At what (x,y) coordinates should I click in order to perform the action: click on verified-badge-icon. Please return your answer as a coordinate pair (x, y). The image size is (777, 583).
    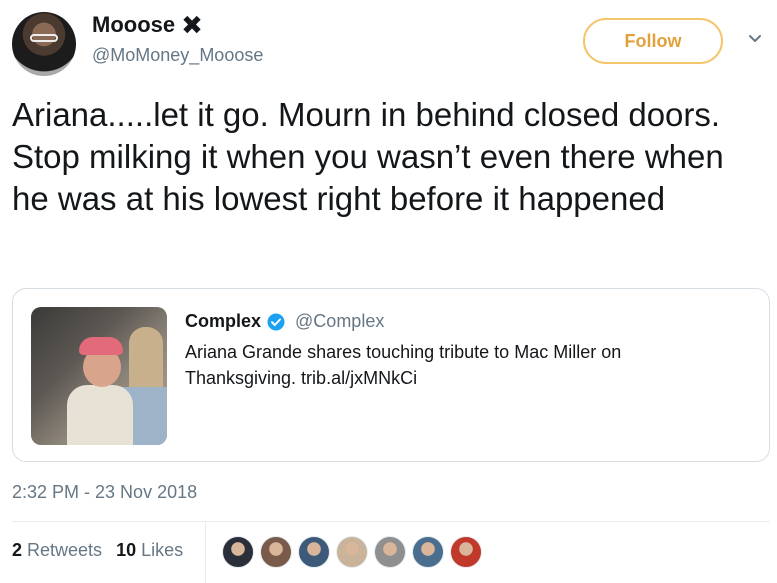
    Looking at the image, I should click on (276, 321).